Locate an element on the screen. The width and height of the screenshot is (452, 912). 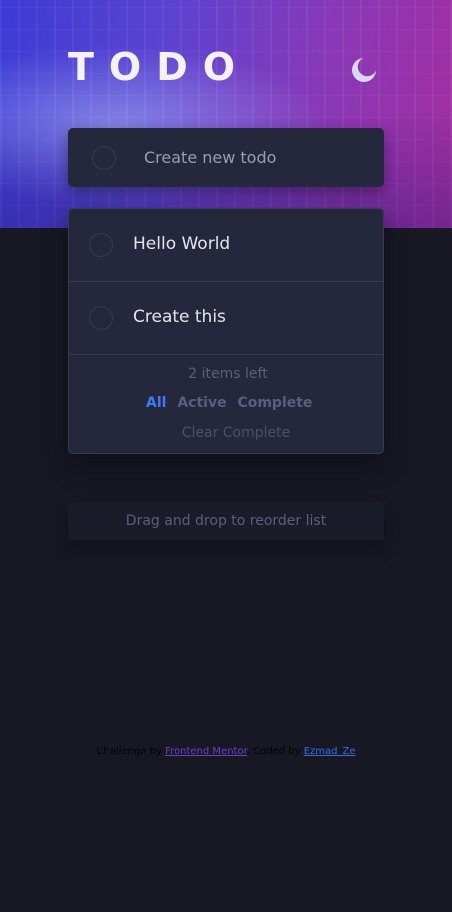
theme-toggle-button is located at coordinates (364, 70).